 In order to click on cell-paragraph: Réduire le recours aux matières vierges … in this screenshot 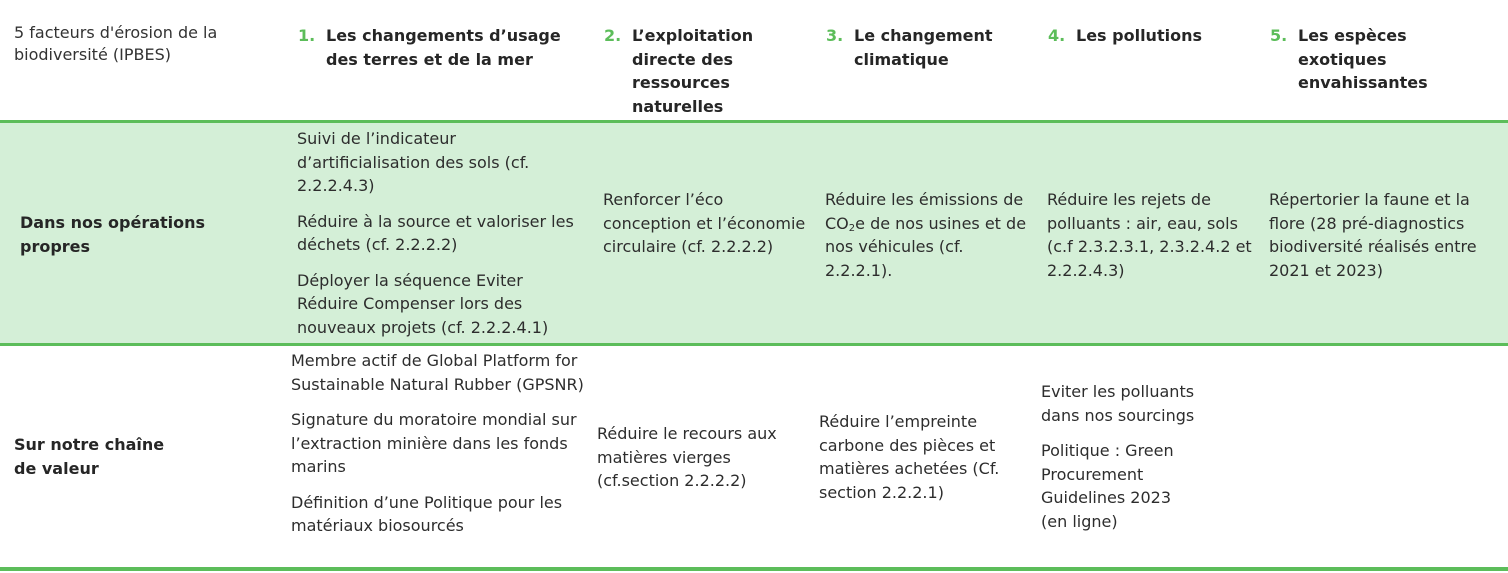, I will do `click(687, 457)`.